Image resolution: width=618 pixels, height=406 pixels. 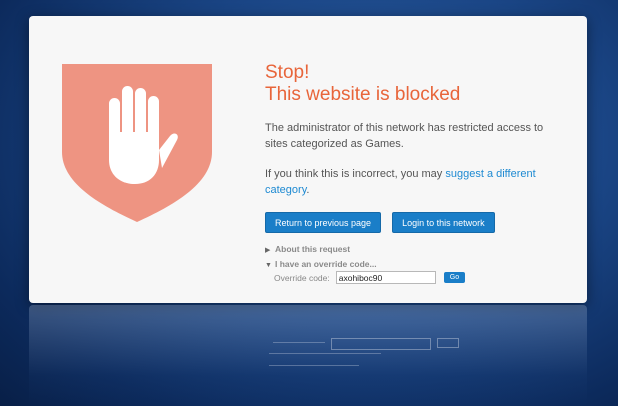 I want to click on page-title-blocked: This website is blocked, so click(x=363, y=94).